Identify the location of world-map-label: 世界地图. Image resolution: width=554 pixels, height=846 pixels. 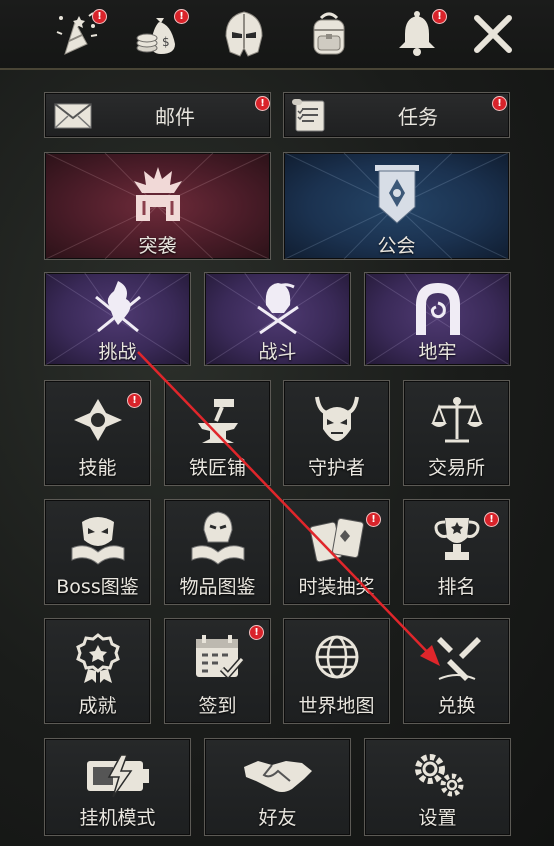
(336, 706).